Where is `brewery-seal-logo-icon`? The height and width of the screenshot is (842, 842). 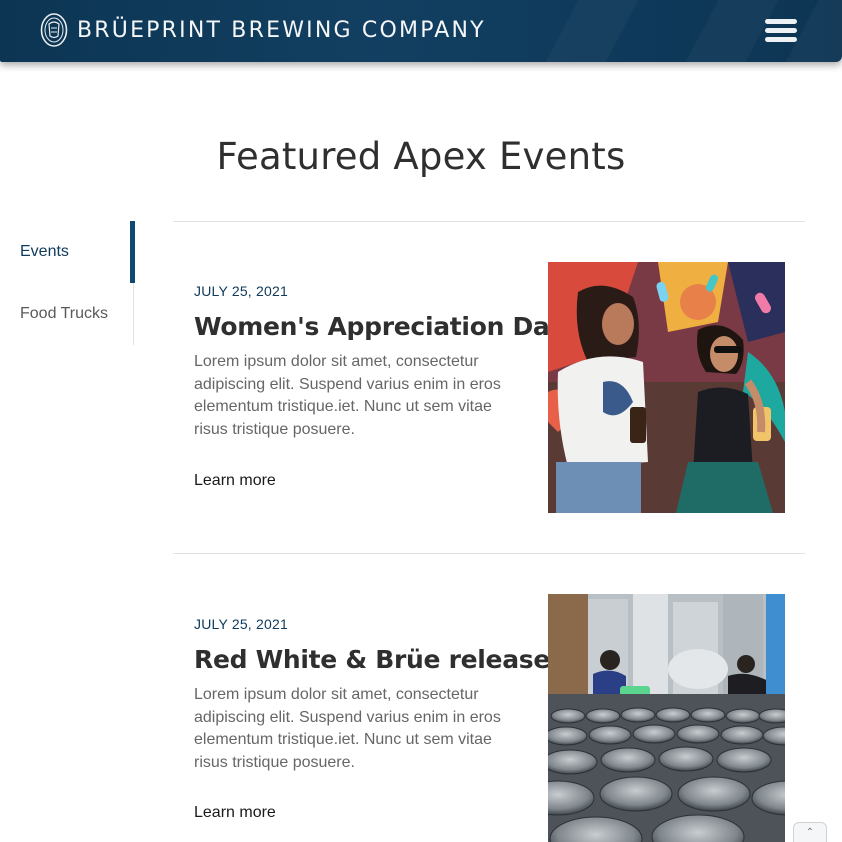 brewery-seal-logo-icon is located at coordinates (54, 30).